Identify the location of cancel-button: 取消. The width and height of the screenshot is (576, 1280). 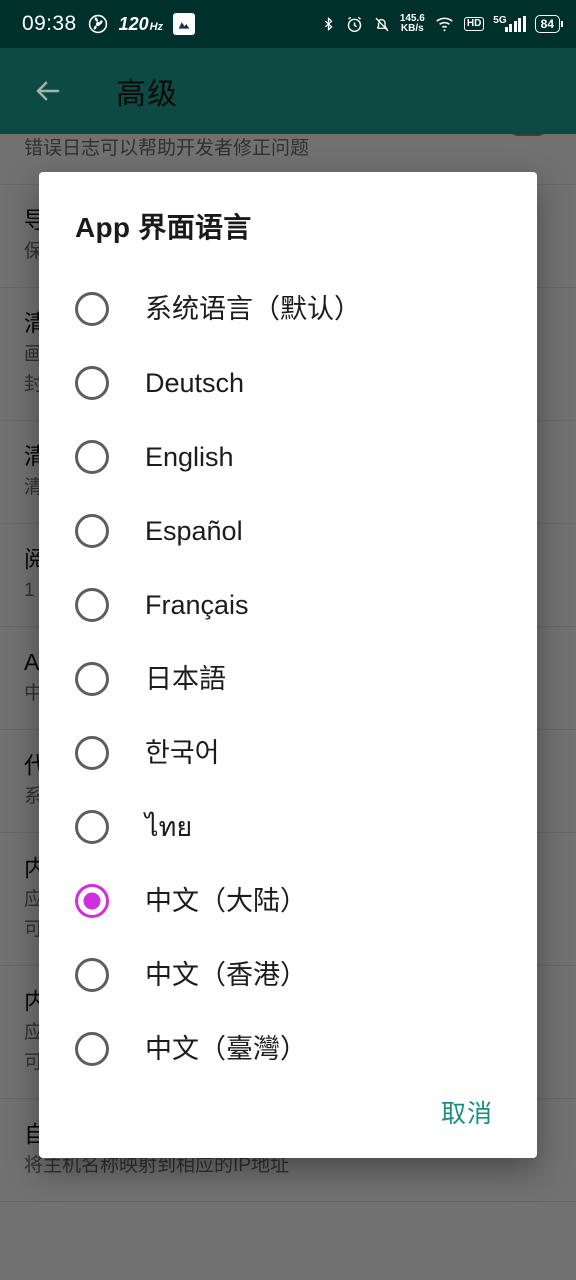
(467, 1112).